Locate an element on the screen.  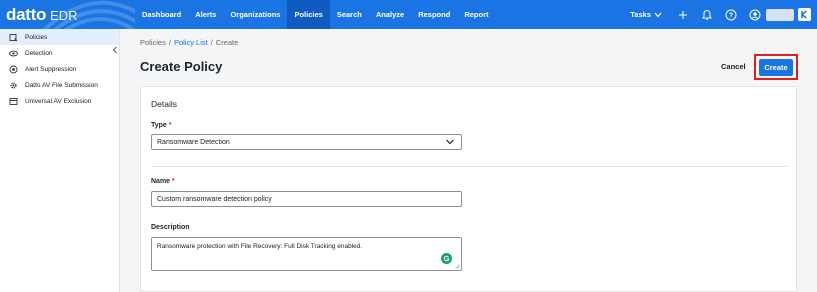
description-label: Description is located at coordinates (170, 227).